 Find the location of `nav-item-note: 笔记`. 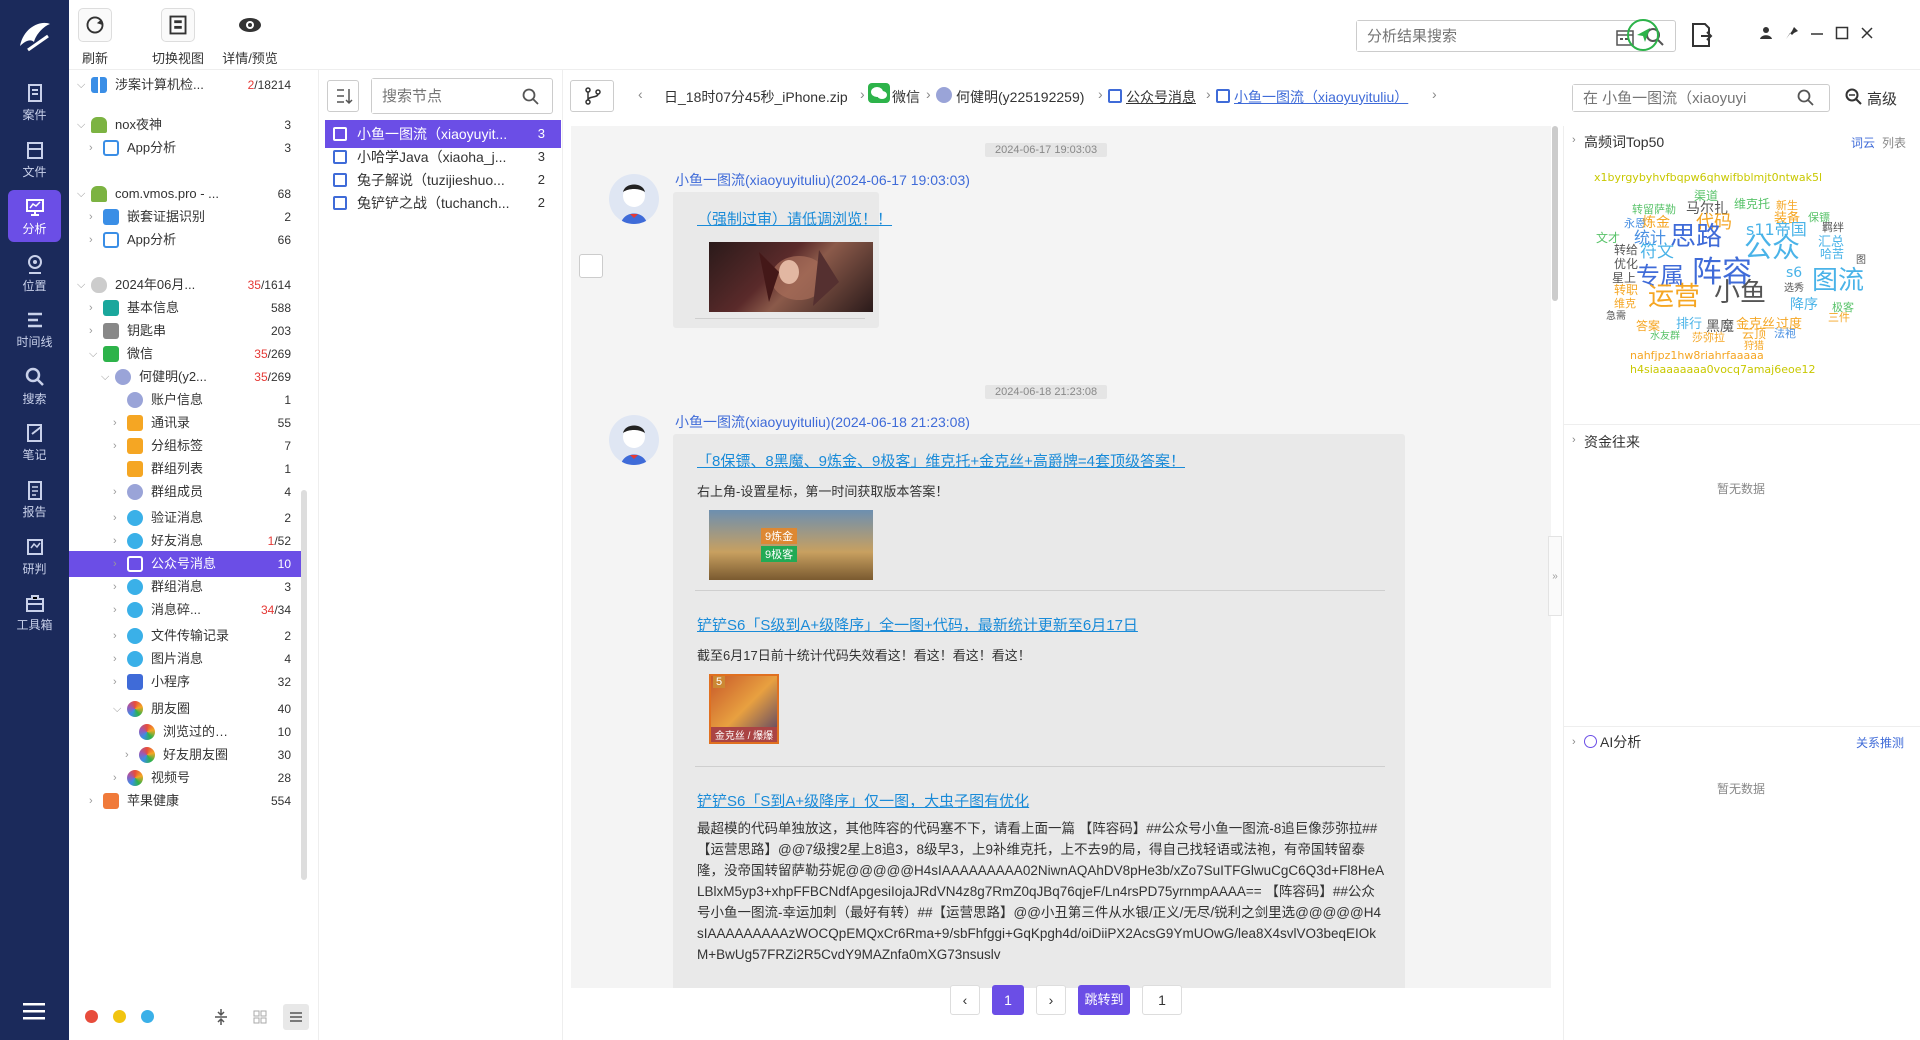

nav-item-note: 笔记 is located at coordinates (34, 442).